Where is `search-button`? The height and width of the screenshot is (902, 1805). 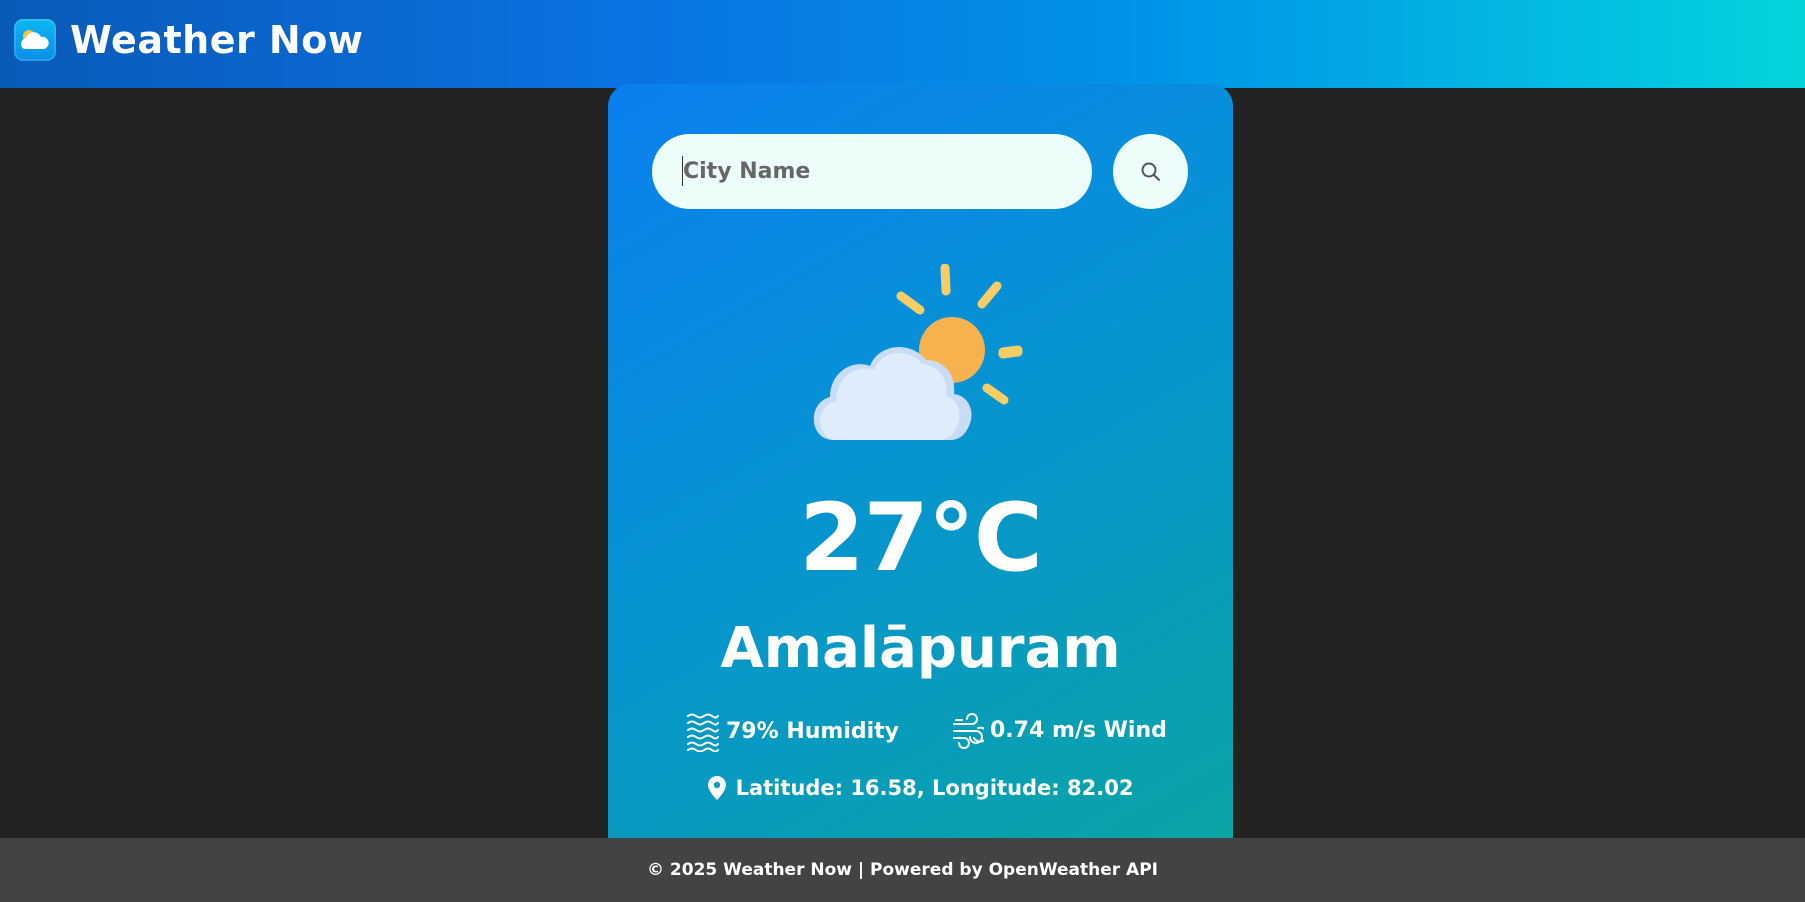 search-button is located at coordinates (1150, 171).